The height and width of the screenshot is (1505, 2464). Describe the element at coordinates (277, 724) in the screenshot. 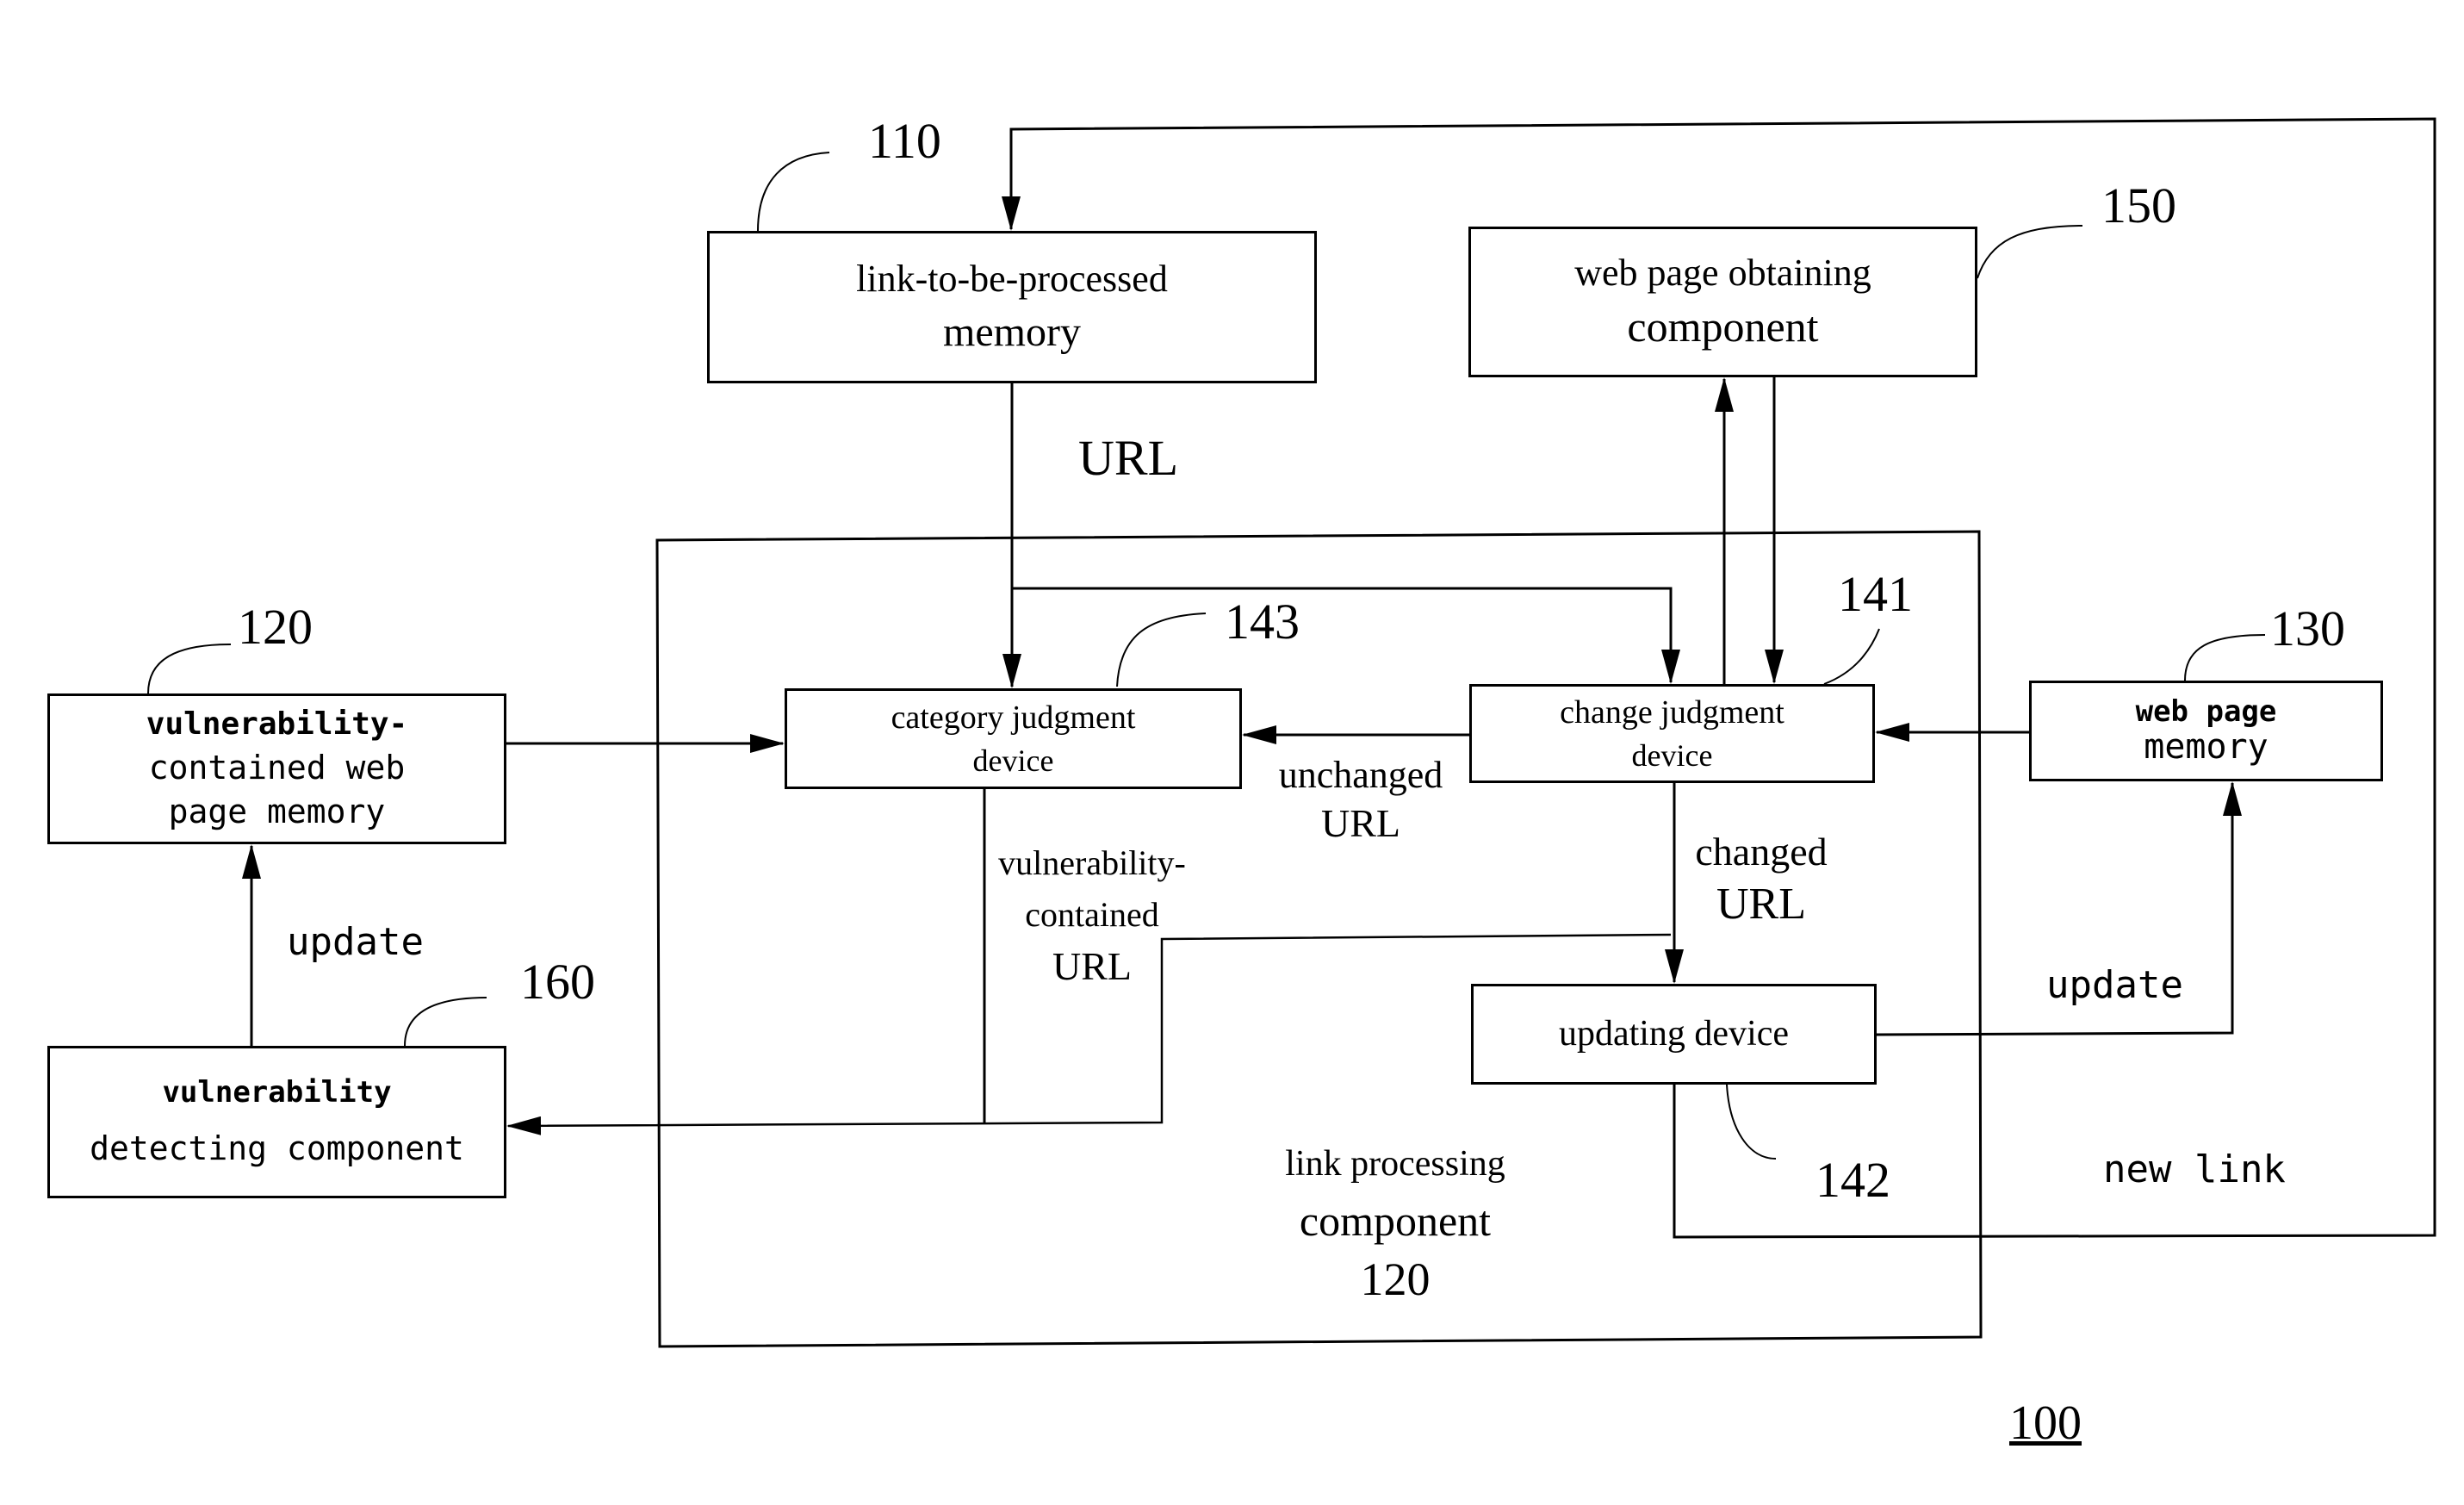

I see `box-line: vulnerability-` at that location.